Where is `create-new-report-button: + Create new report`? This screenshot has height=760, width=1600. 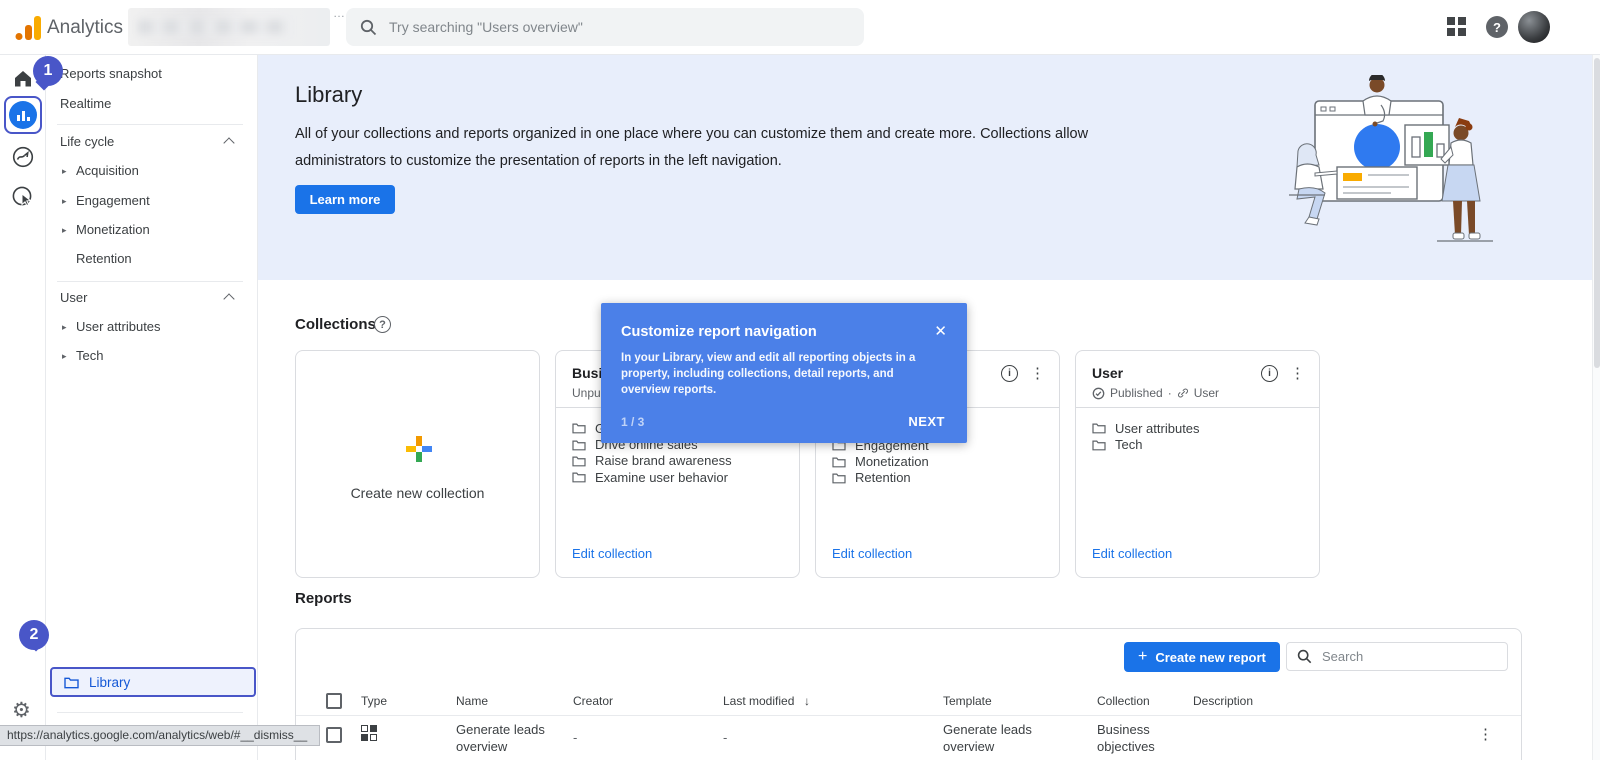 create-new-report-button: + Create new report is located at coordinates (1202, 657).